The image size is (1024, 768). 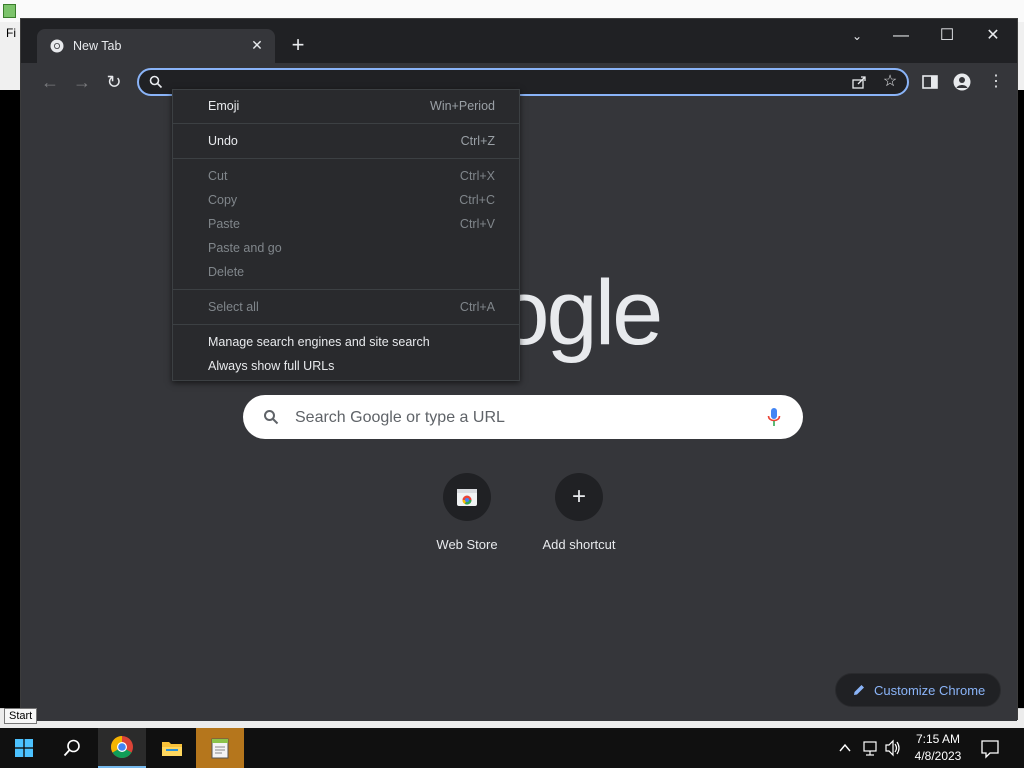 I want to click on pencil-icon, so click(x=859, y=690).